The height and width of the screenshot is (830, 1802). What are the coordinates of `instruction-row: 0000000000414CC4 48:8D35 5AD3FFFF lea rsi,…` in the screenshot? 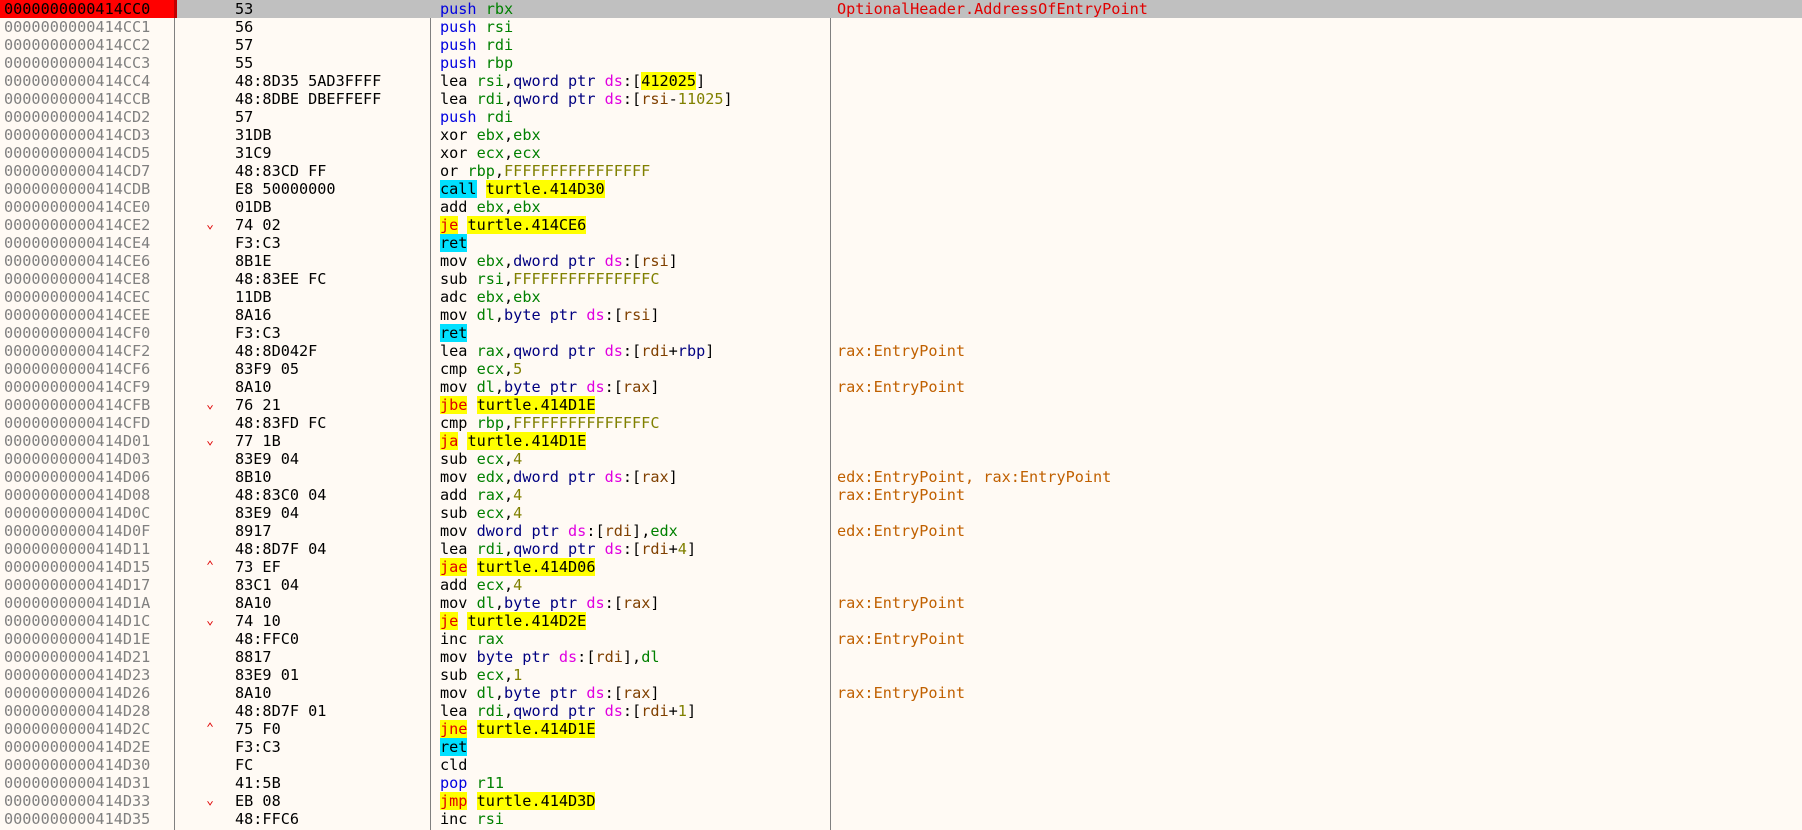 It's located at (901, 81).